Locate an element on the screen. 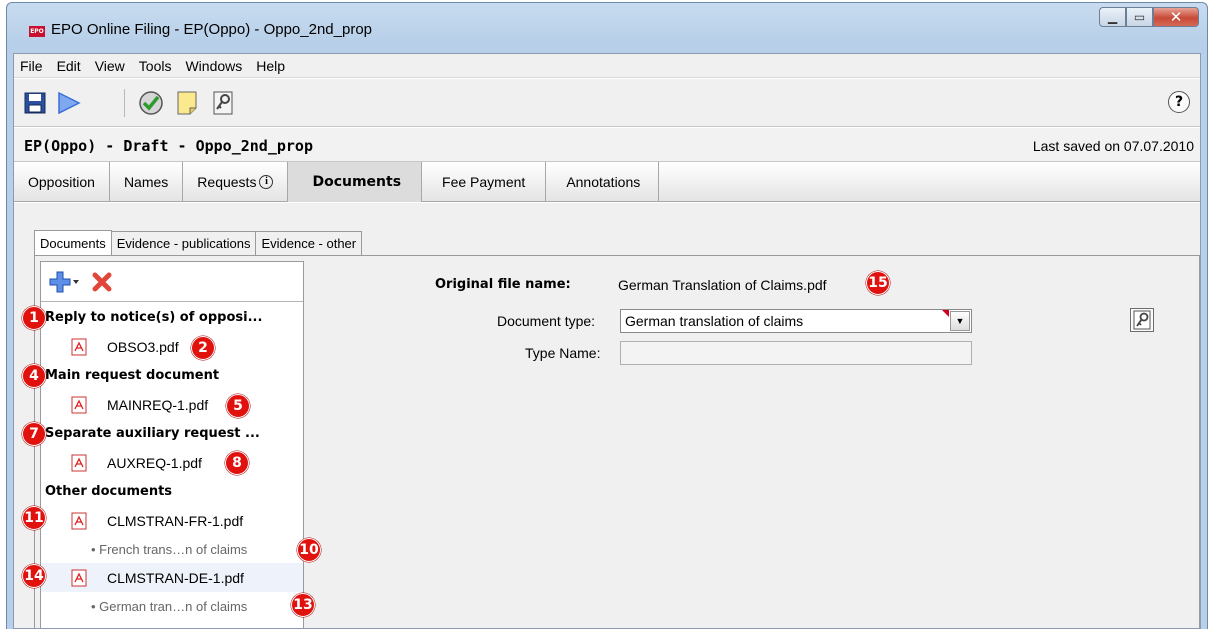 The height and width of the screenshot is (629, 1214). tree-file-item-selected: CLMSTRAN-DE-1.pdf is located at coordinates (172, 577).